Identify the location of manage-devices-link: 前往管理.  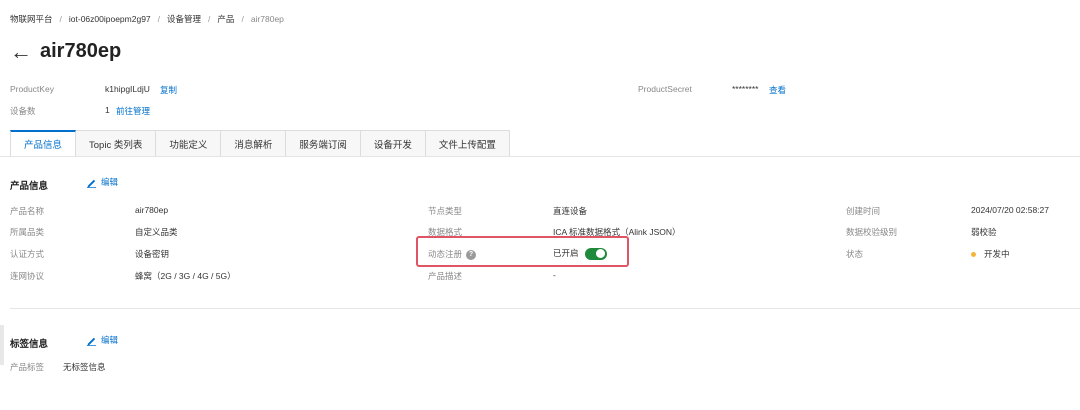
(133, 111).